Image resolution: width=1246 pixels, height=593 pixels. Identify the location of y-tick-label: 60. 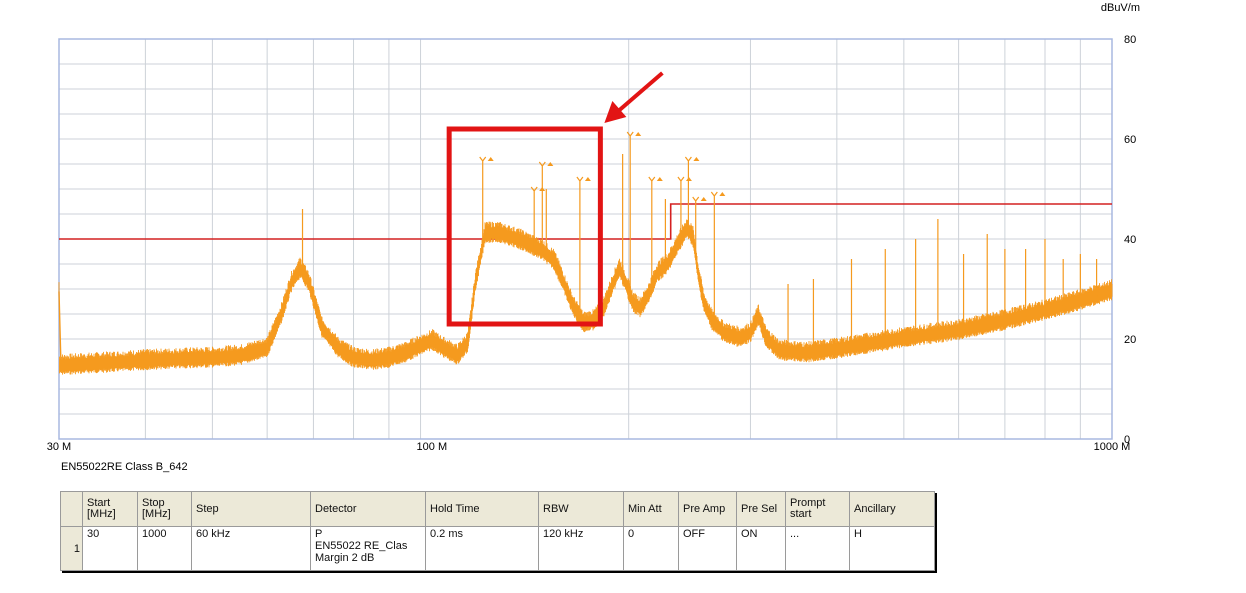
(1130, 140).